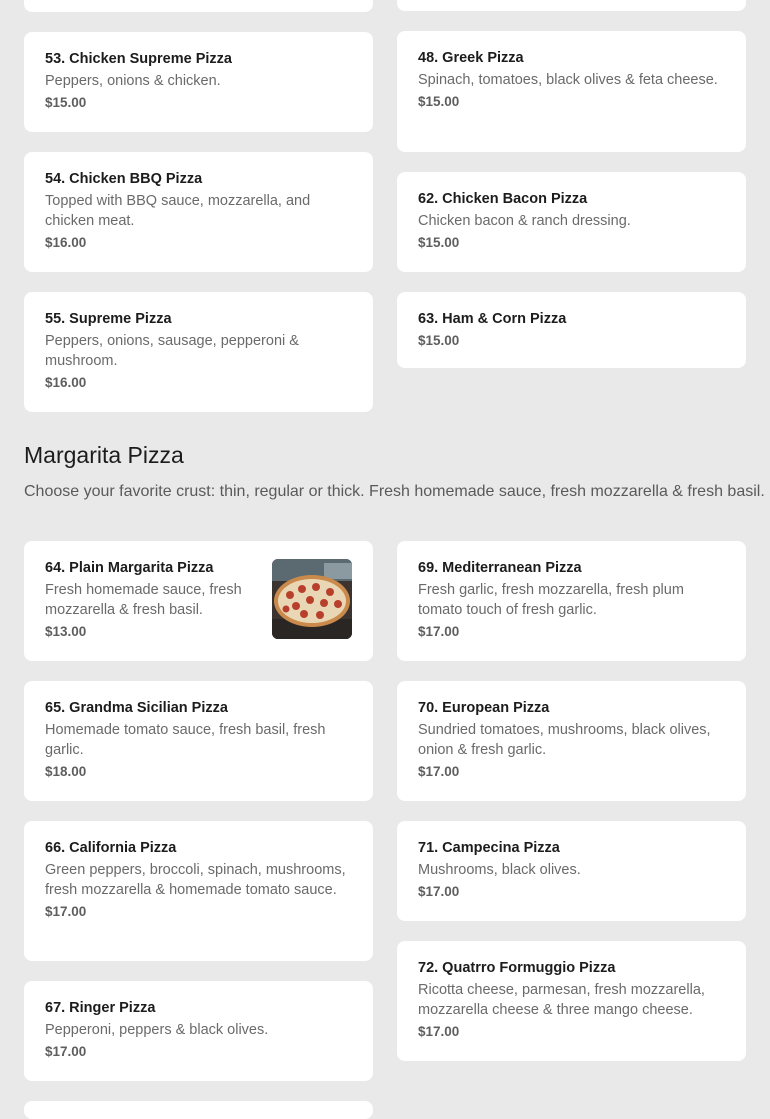 This screenshot has height=1119, width=770. What do you see at coordinates (104, 455) in the screenshot?
I see `section-title: Margarita Pizza` at bounding box center [104, 455].